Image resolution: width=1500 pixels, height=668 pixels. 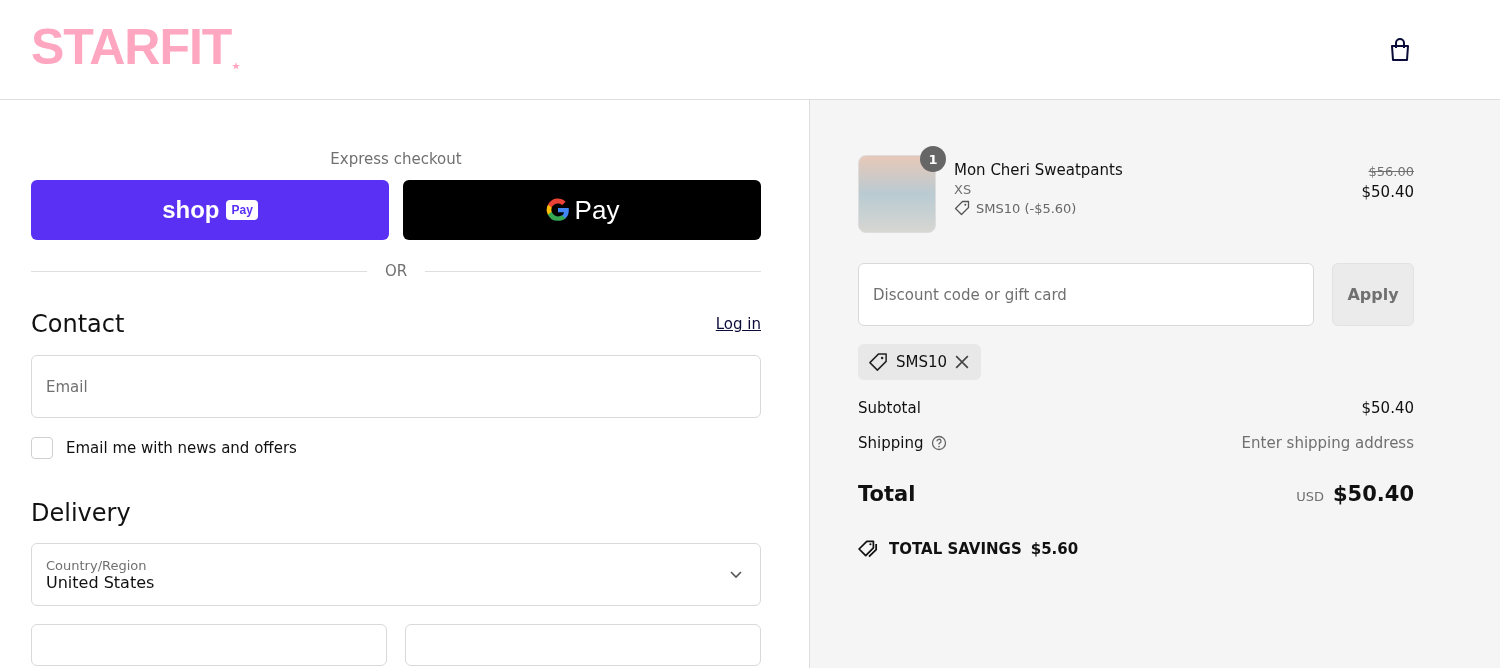 What do you see at coordinates (1310, 496) in the screenshot?
I see `currency-label: USD` at bounding box center [1310, 496].